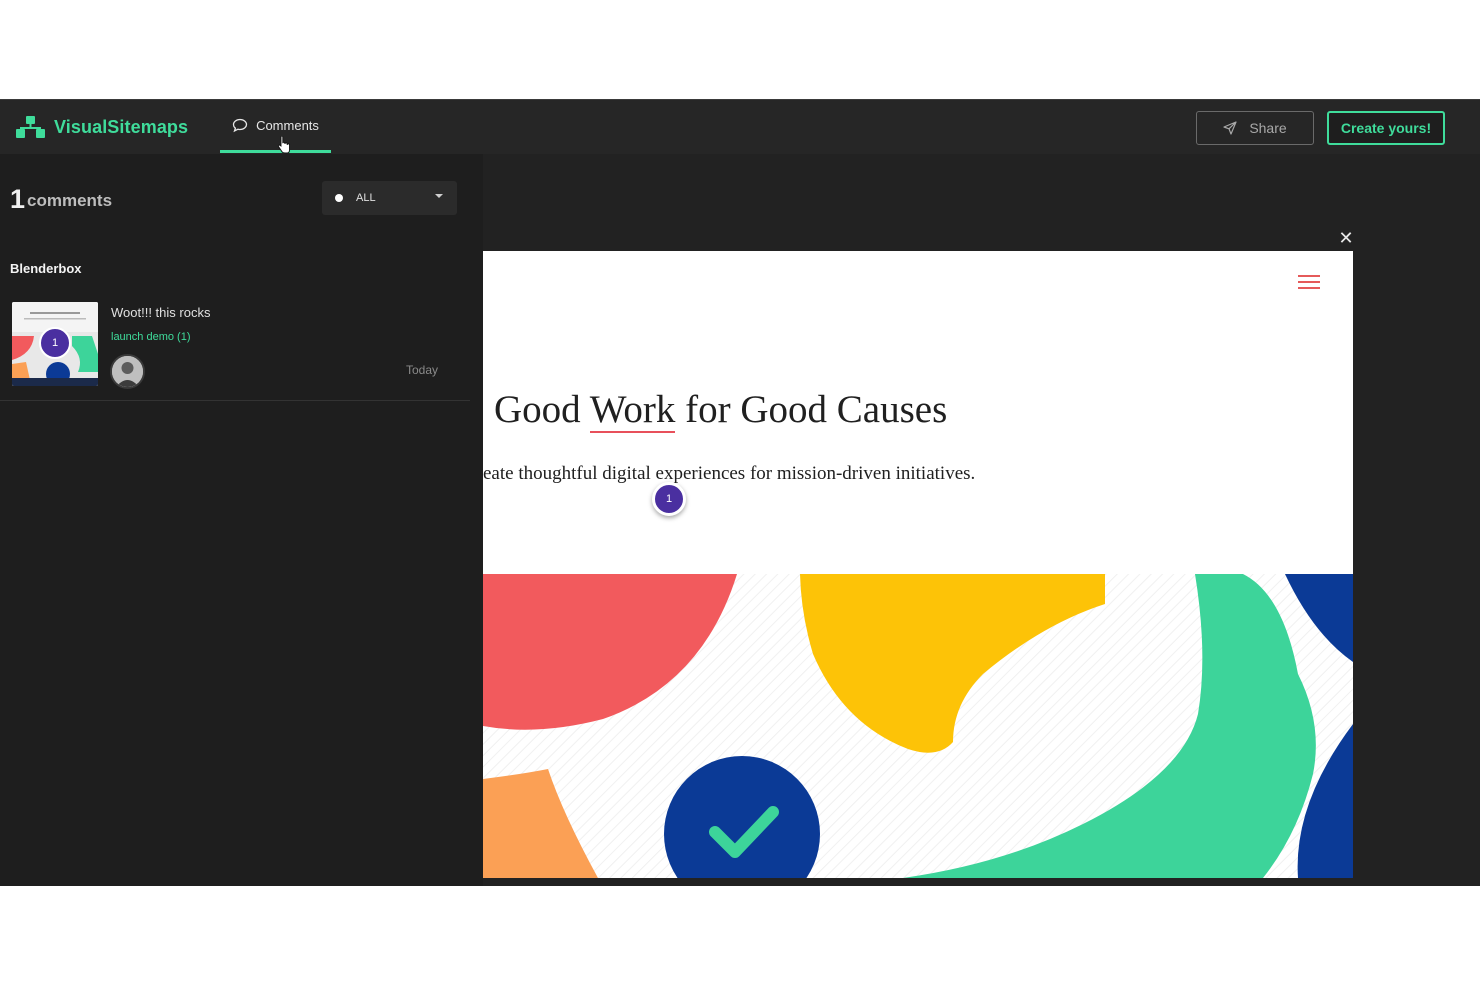 This screenshot has height=987, width=1480. I want to click on comment-count: 1, so click(18, 199).